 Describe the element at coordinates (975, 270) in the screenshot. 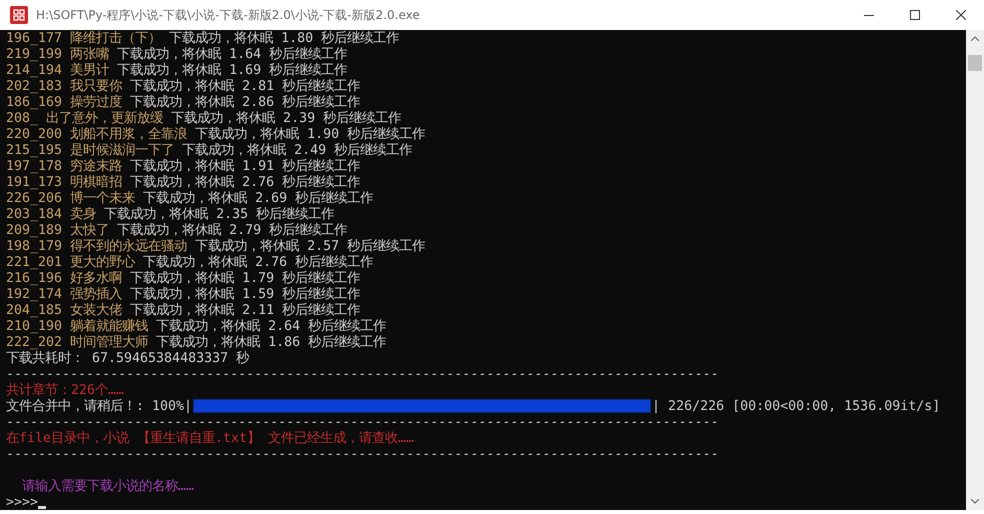

I see `scrollbar` at that location.